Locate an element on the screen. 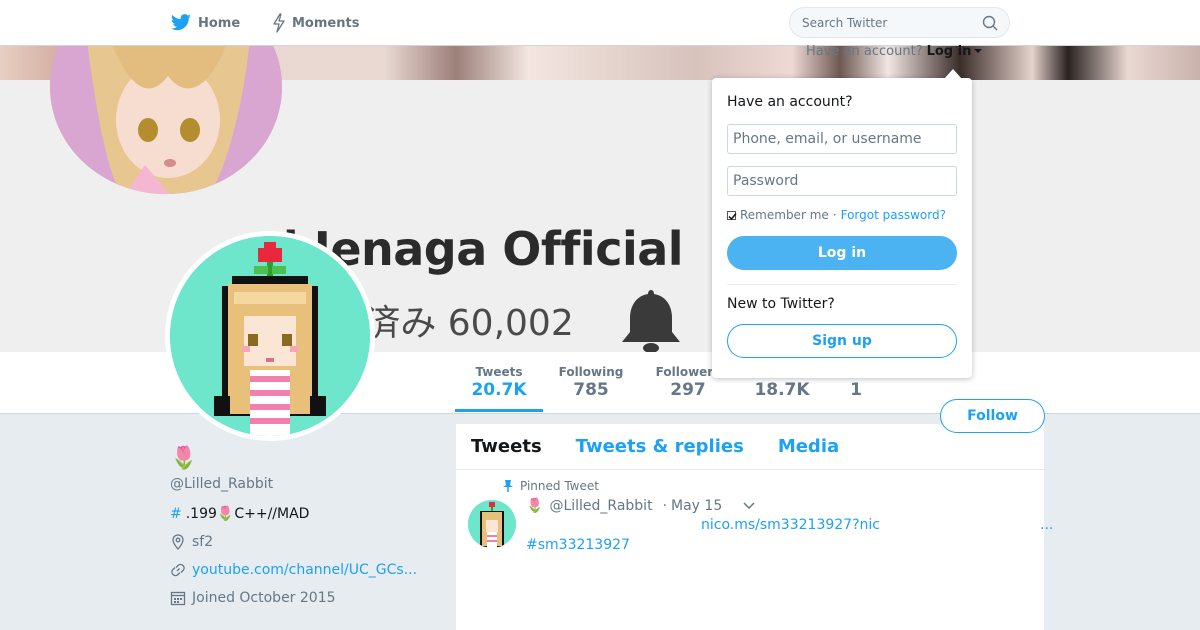 The height and width of the screenshot is (630, 1200). stat-value: 20.7K is located at coordinates (499, 390).